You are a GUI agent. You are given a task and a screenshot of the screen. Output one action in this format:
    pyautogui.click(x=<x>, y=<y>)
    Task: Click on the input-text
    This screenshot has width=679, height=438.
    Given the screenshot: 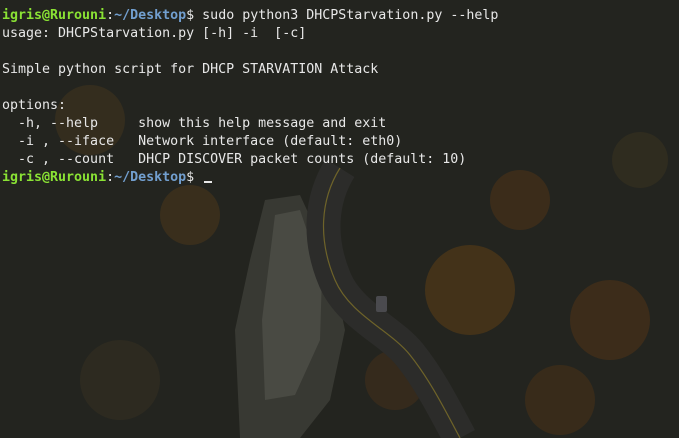 What is the action you would take?
    pyautogui.click(x=198, y=177)
    